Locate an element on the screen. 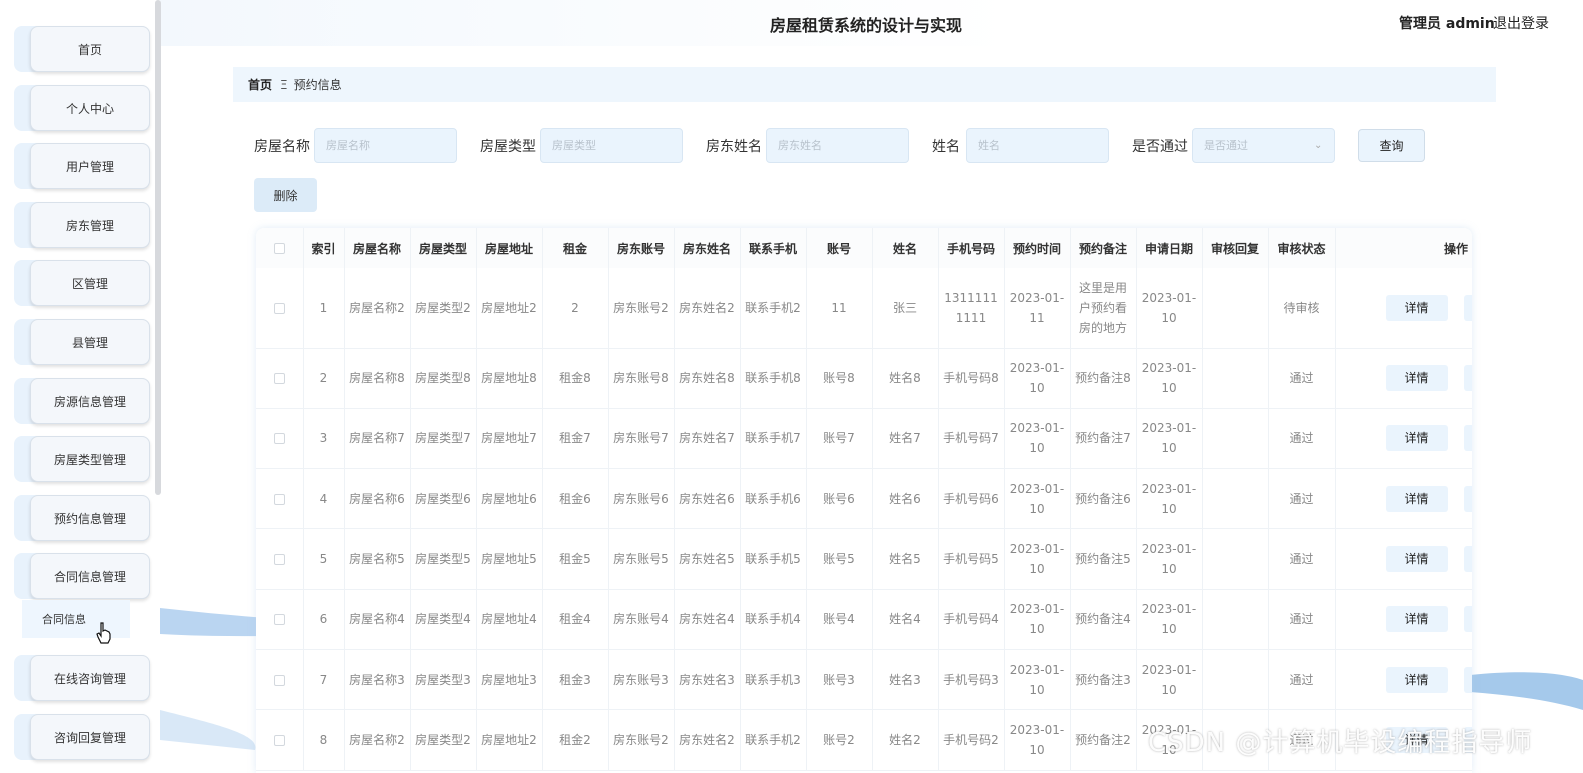 This screenshot has width=1583, height=773. table-cell: 房屋类型2 is located at coordinates (443, 740).